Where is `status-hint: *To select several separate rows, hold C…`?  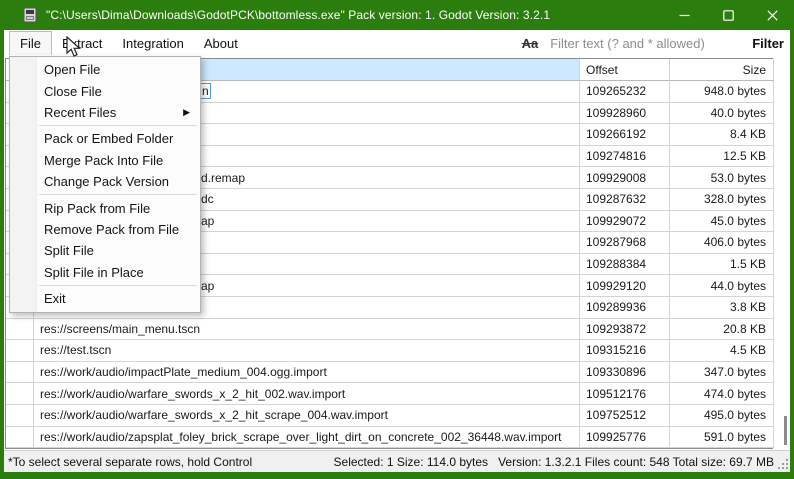 status-hint: *To select several separate rows, hold C… is located at coordinates (130, 461).